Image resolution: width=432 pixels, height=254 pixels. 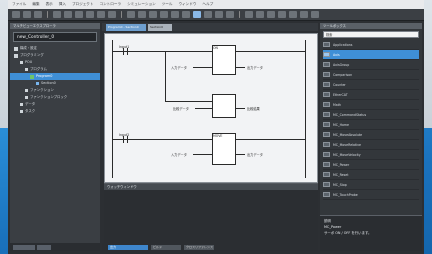 What do you see at coordinates (186, 14) in the screenshot?
I see `stop-icon` at bounding box center [186, 14].